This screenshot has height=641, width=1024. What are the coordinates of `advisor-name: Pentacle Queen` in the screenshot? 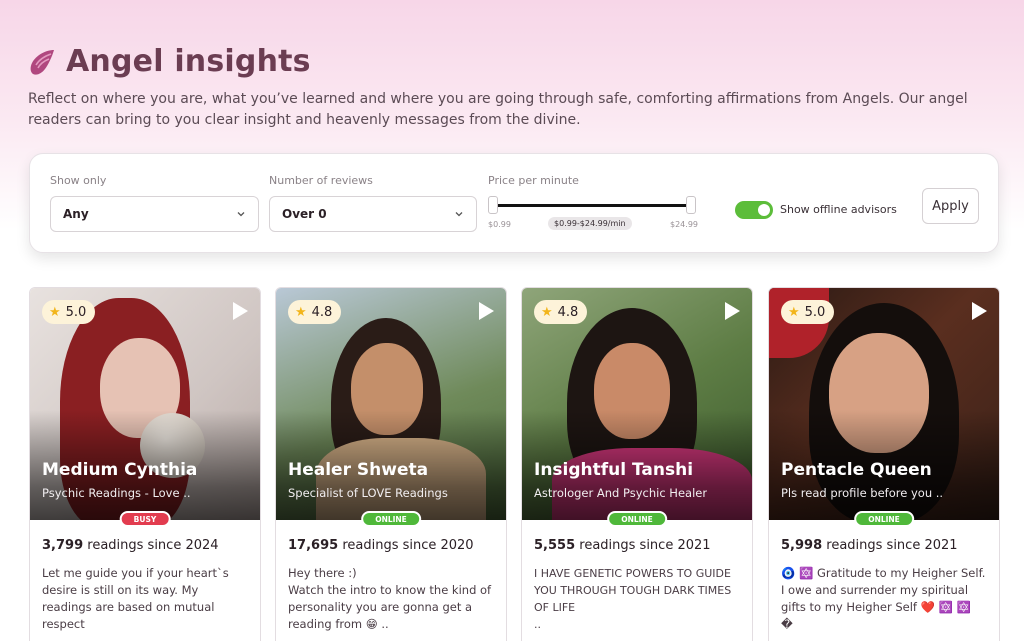 It's located at (856, 470).